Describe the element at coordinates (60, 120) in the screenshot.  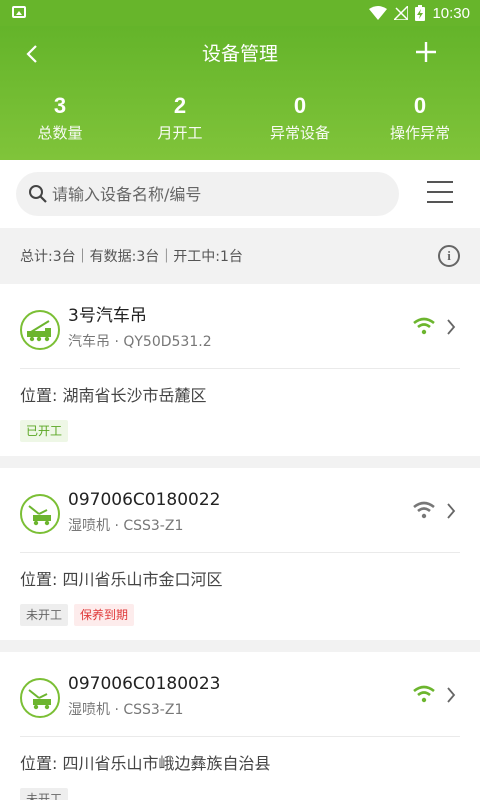
I see `stat-total: 3 总数量` at that location.